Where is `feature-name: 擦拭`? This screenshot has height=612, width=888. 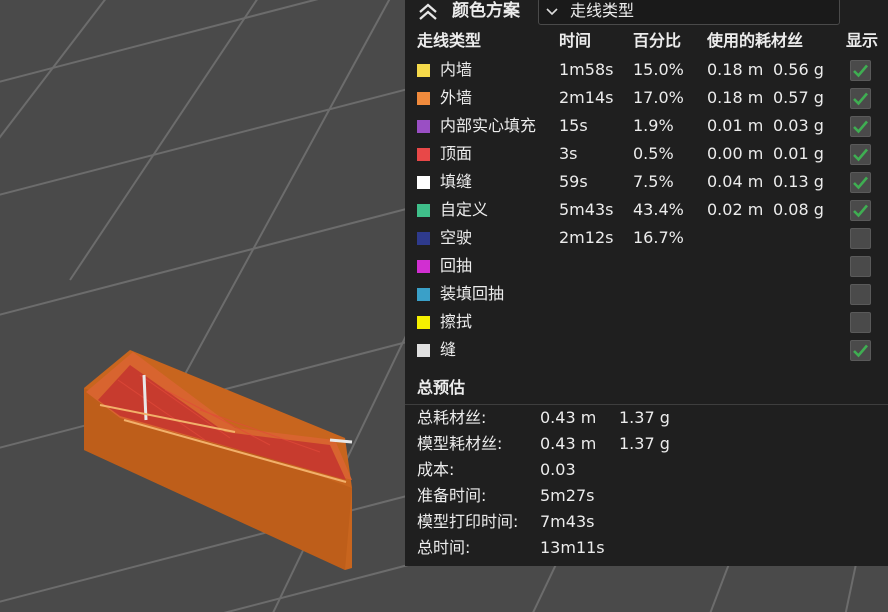 feature-name: 擦拭 is located at coordinates (456, 321).